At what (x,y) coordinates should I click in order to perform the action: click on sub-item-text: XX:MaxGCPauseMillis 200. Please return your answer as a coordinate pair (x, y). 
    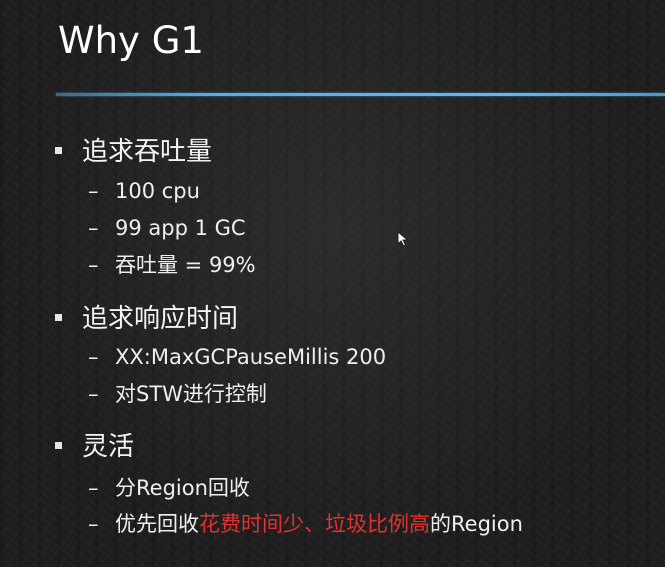
    Looking at the image, I should click on (251, 357).